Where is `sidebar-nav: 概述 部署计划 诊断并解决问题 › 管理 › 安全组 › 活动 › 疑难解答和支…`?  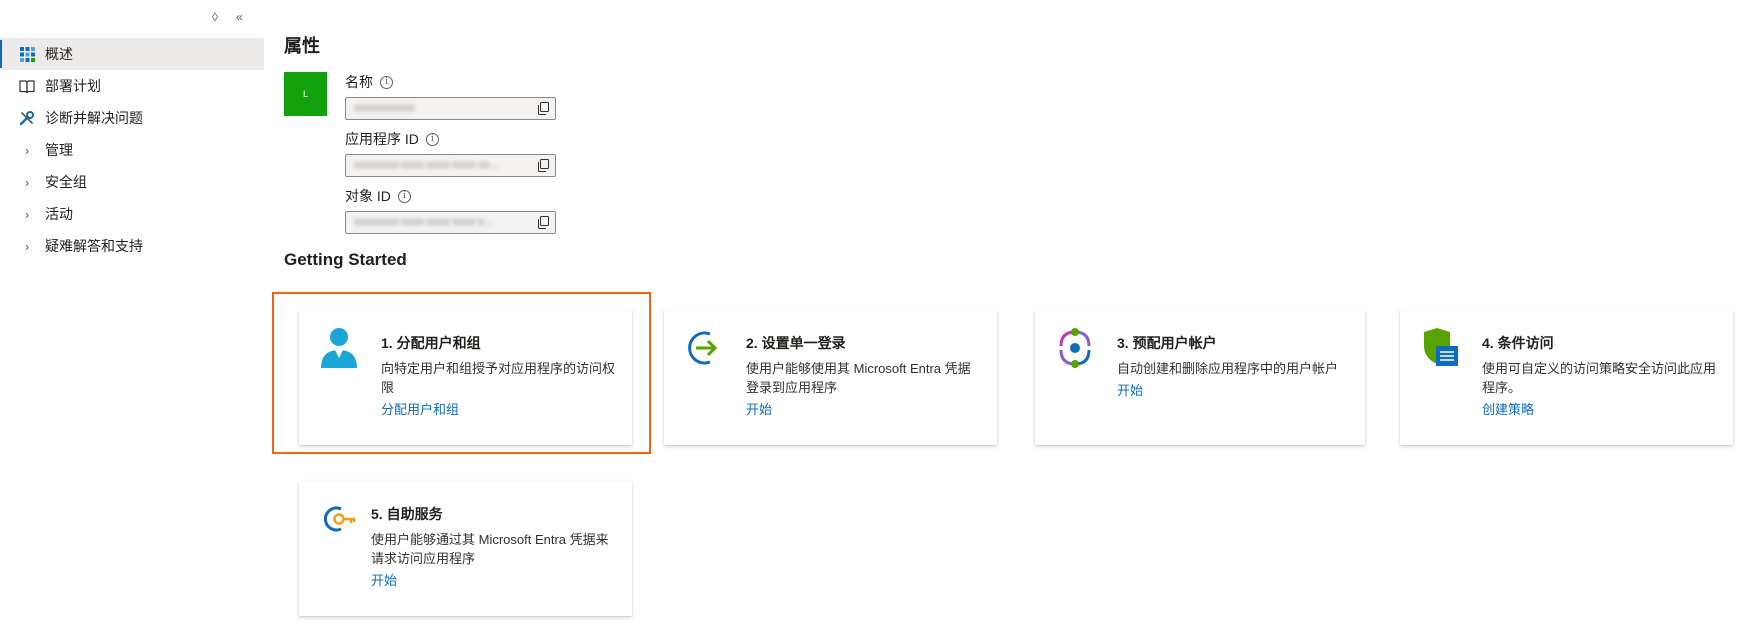
sidebar-nav: 概述 部署计划 诊断并解决问题 › 管理 › 安全组 › 活动 › 疑难解答和支… is located at coordinates (132, 150).